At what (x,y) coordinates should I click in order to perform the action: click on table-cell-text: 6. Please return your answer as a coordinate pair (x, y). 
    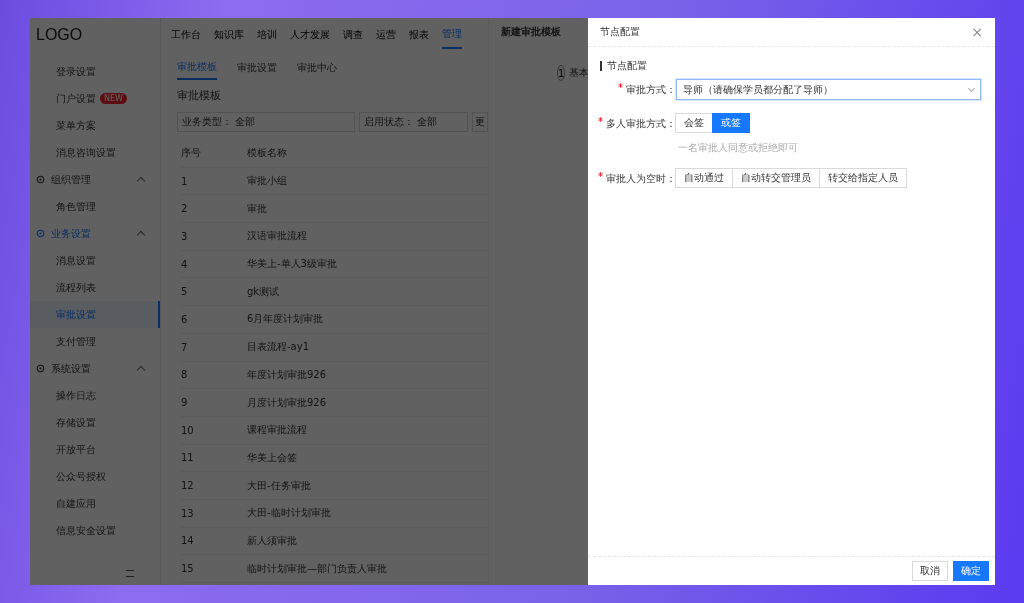
    Looking at the image, I should click on (185, 319).